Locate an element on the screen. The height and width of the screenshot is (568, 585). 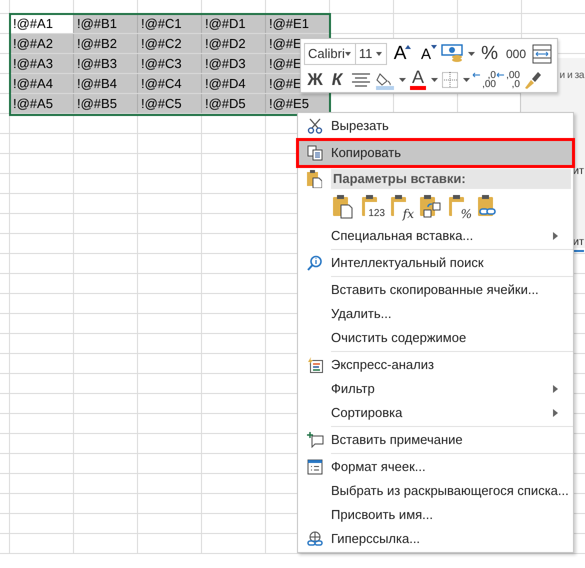
table-cell: !@#C2 is located at coordinates (170, 43).